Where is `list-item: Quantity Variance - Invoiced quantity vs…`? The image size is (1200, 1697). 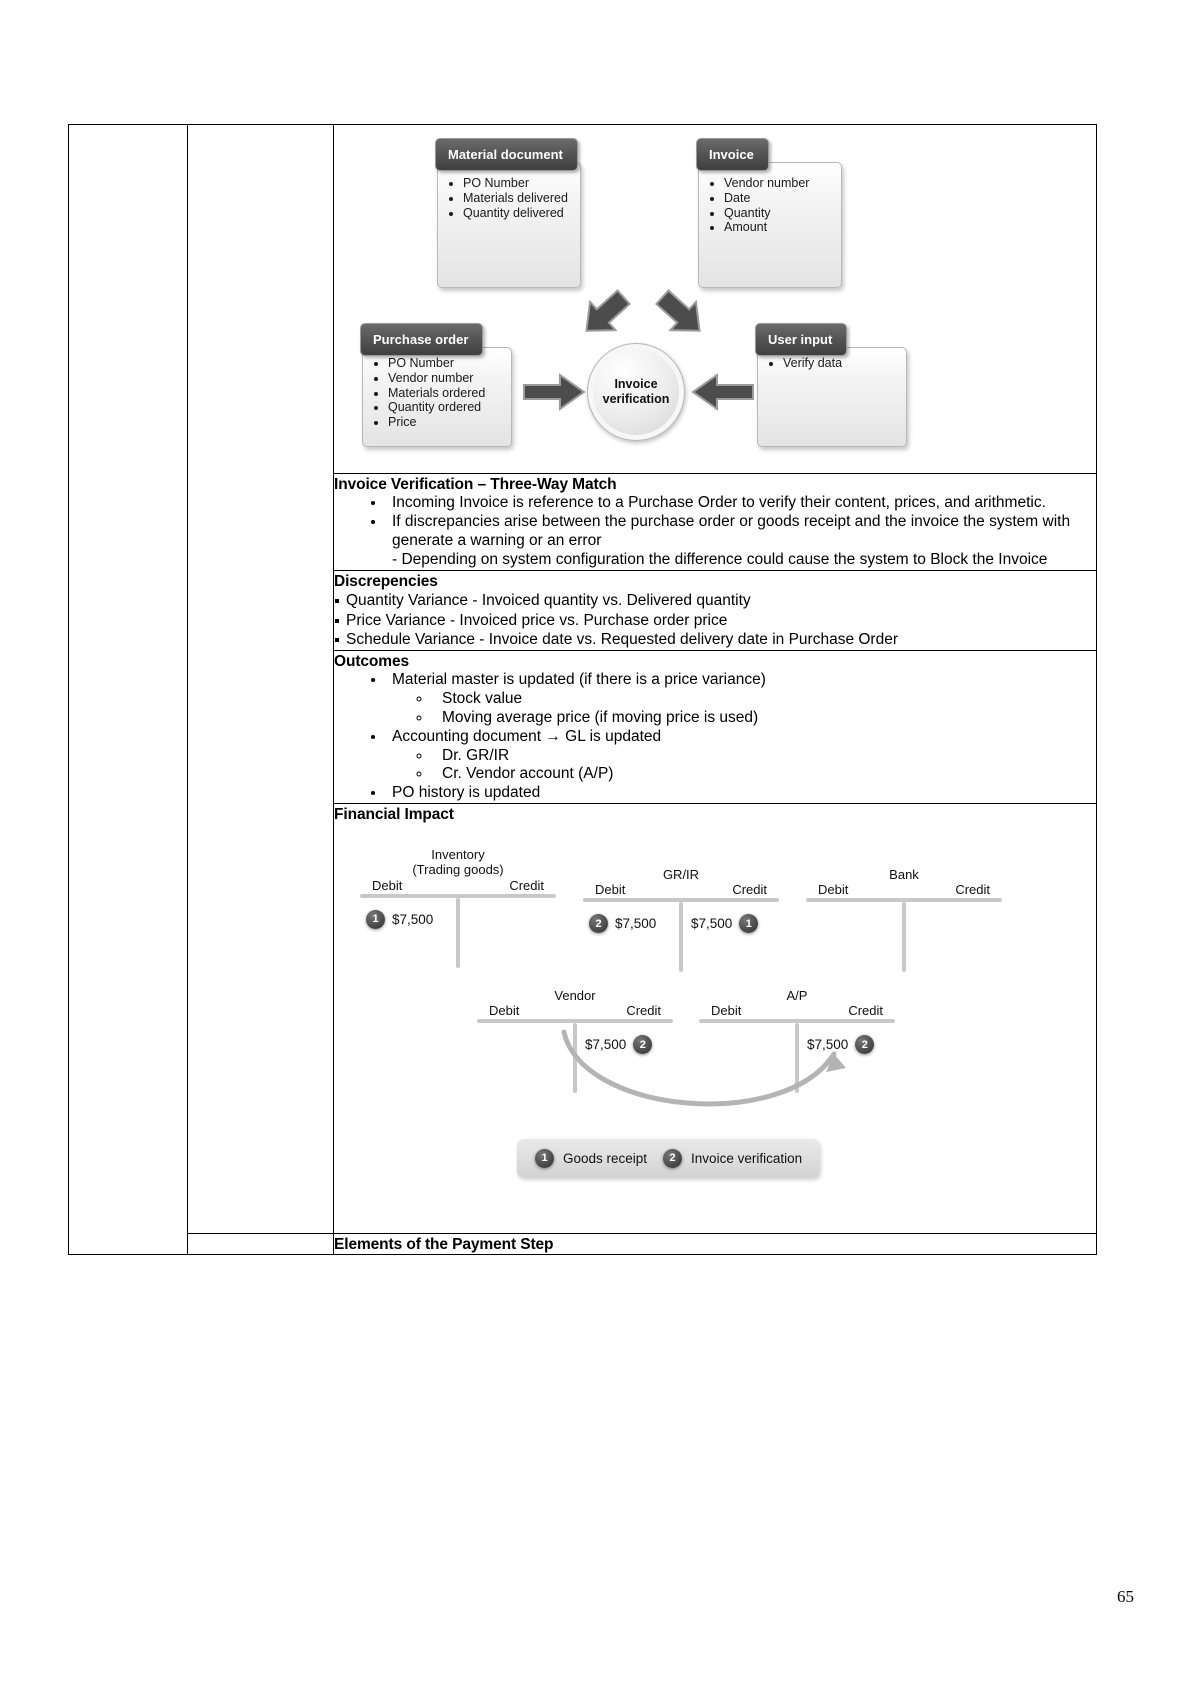
list-item: Quantity Variance - Invoiced quantity vs… is located at coordinates (715, 600).